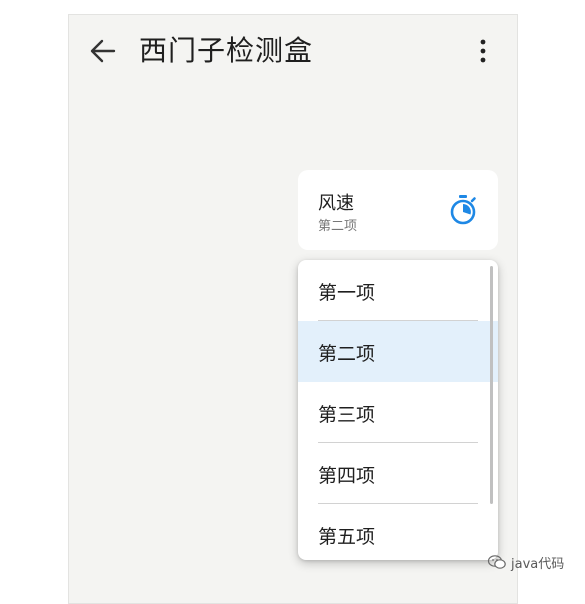 This screenshot has height=604, width=585. Describe the element at coordinates (226, 50) in the screenshot. I see `page-title: 西门子检测盒` at that location.